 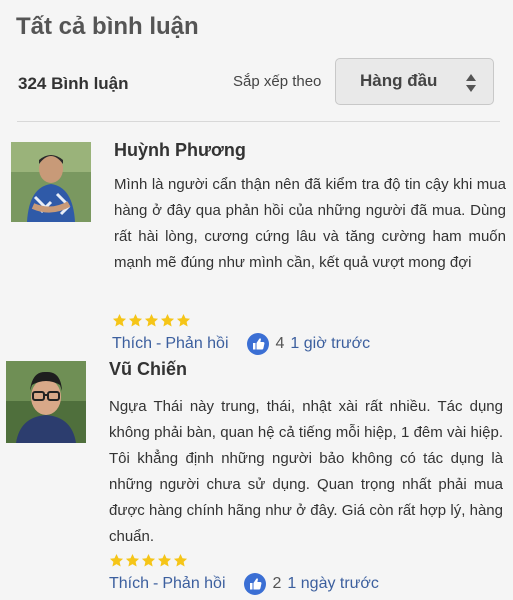 I want to click on like-count: 4, so click(x=280, y=343).